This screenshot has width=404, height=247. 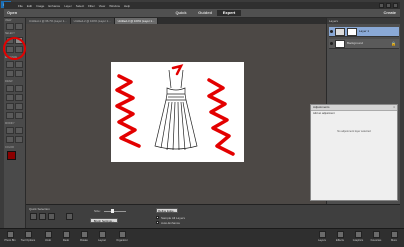 What do you see at coordinates (80, 6) in the screenshot?
I see `menu-select: Select` at bounding box center [80, 6].